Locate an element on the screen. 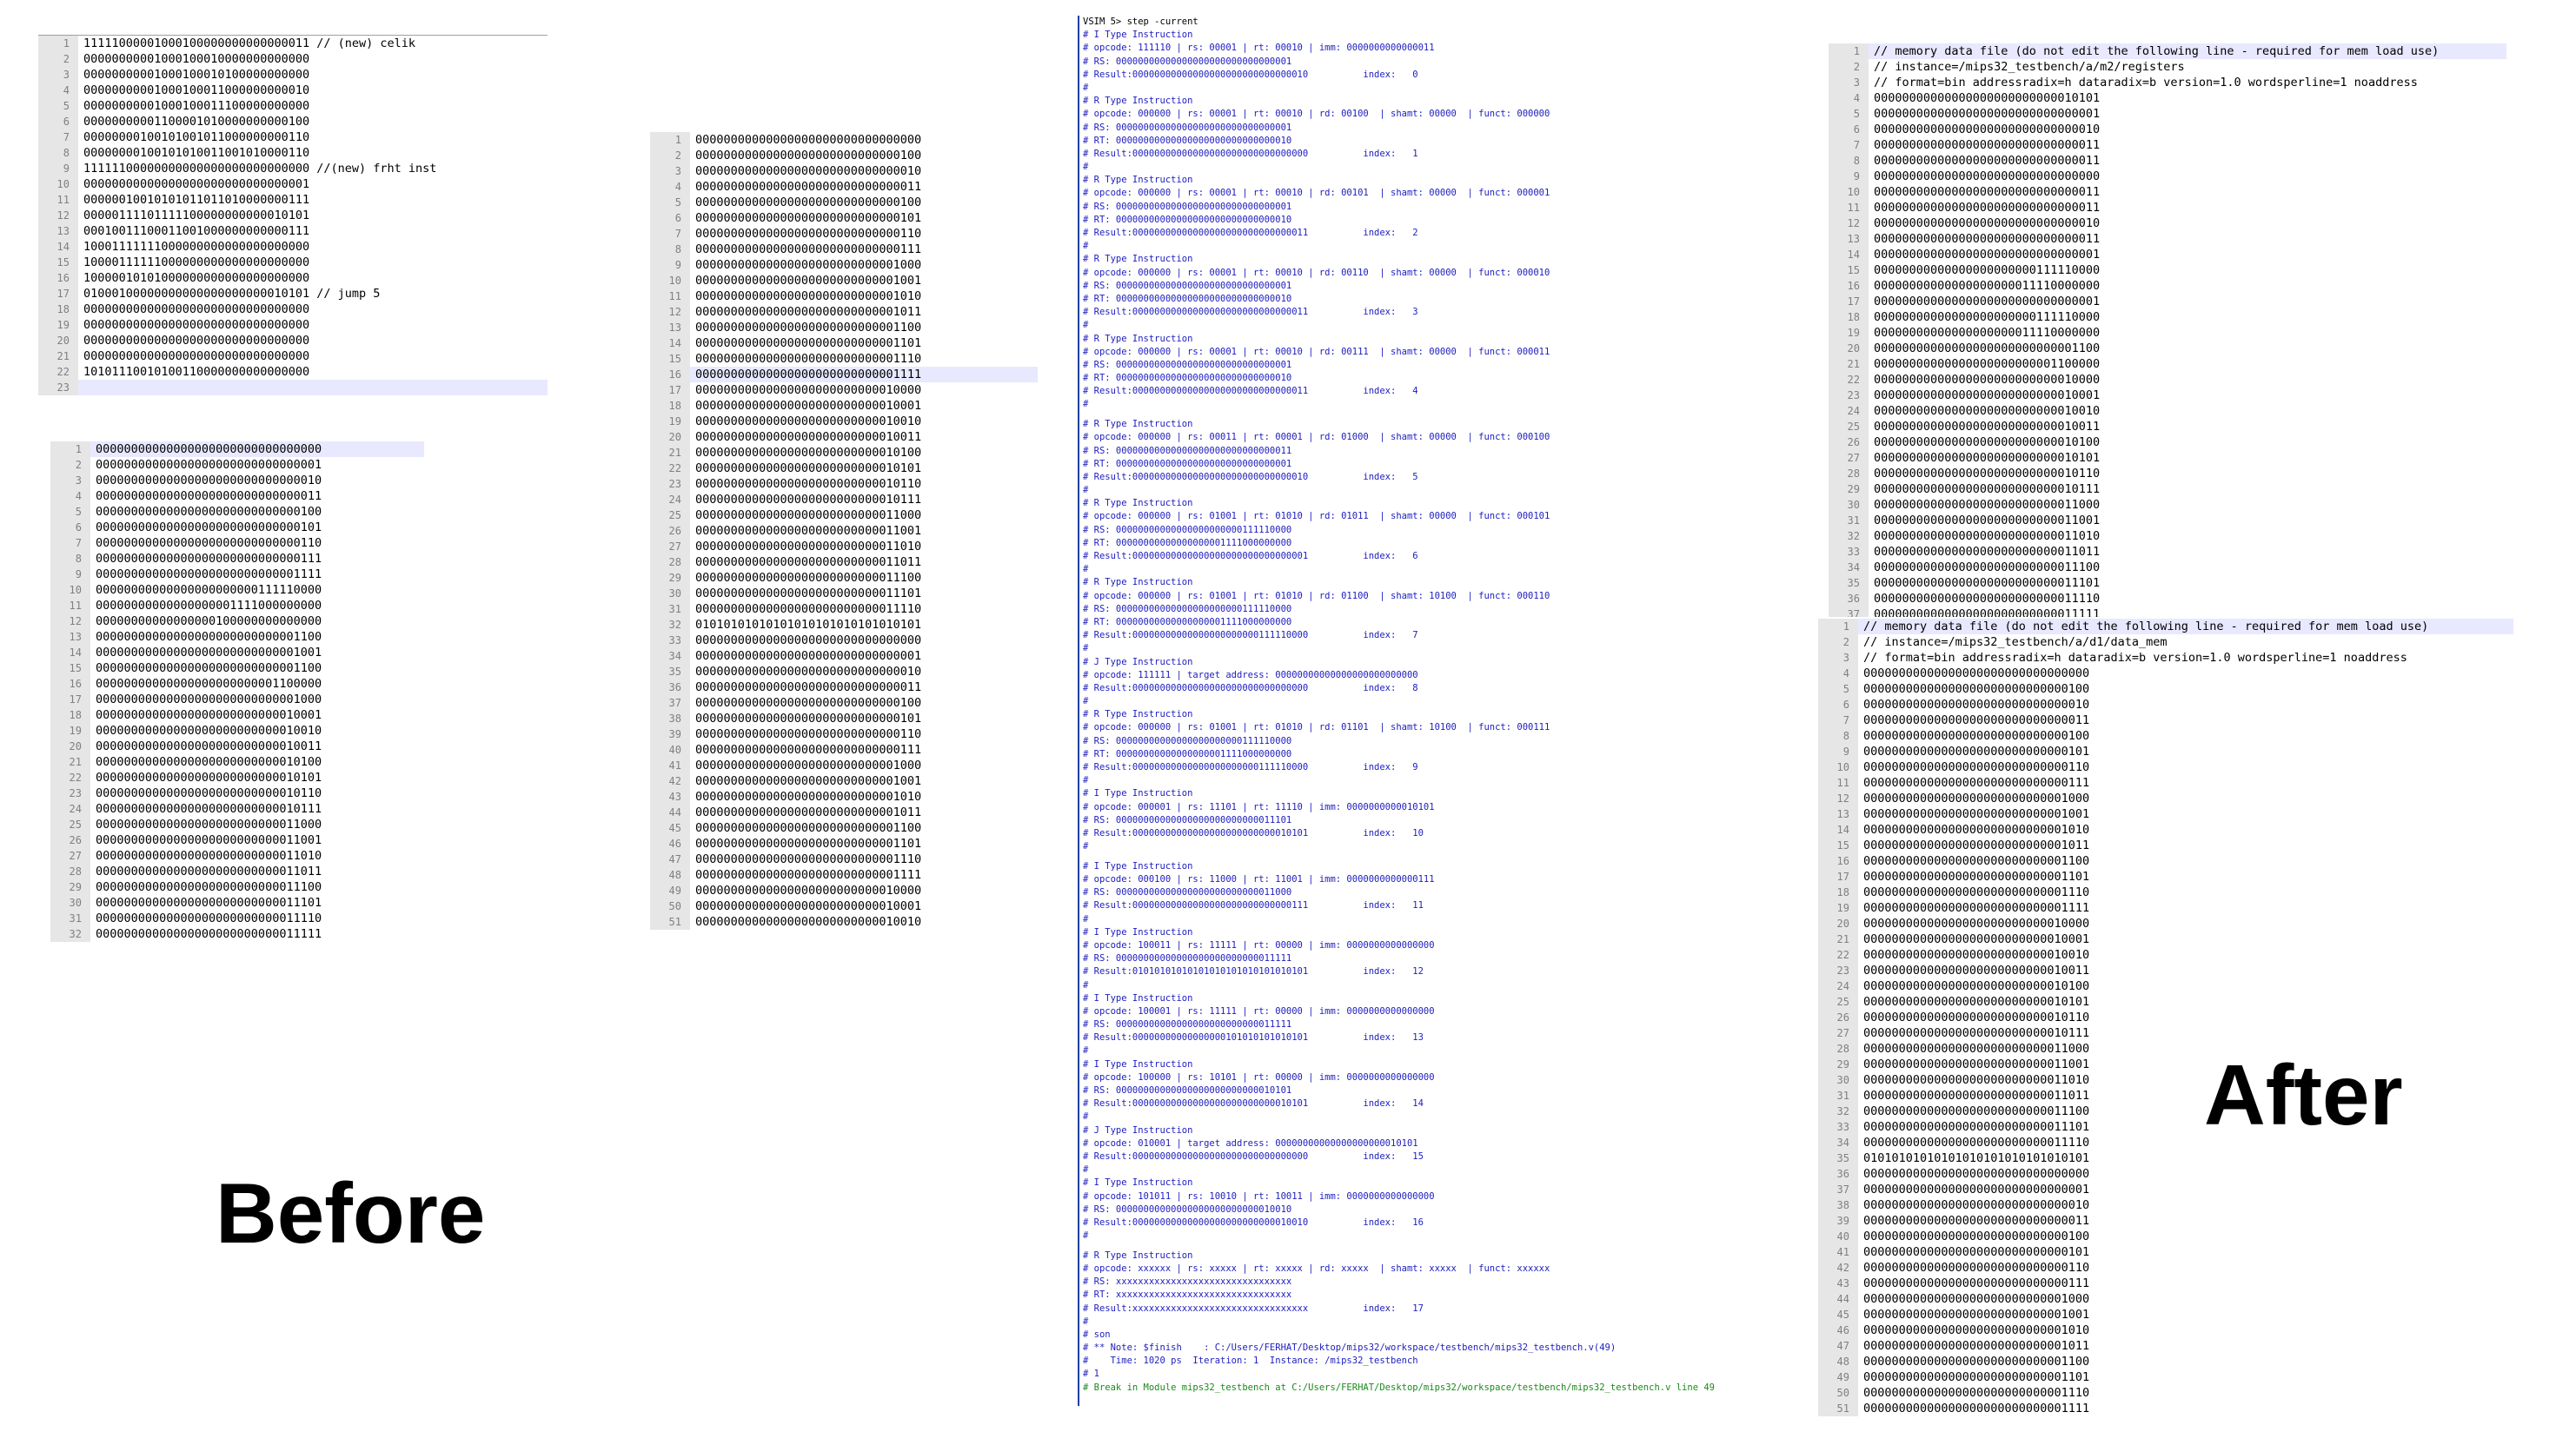 The height and width of the screenshot is (1432, 2576). editor-line: 33 00000000000000000000000000000000 is located at coordinates (844, 640).